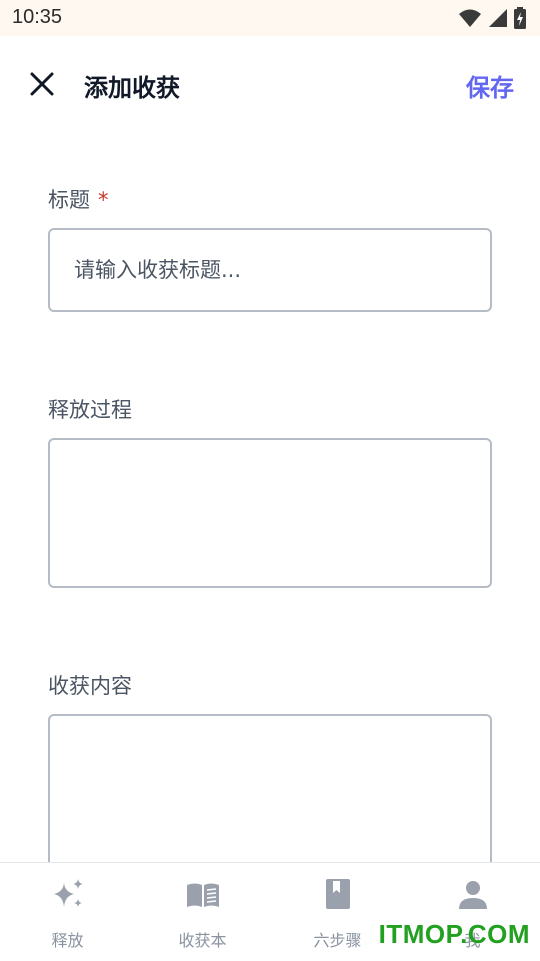 The width and height of the screenshot is (540, 961). What do you see at coordinates (103, 200) in the screenshot?
I see `required-mark: *` at bounding box center [103, 200].